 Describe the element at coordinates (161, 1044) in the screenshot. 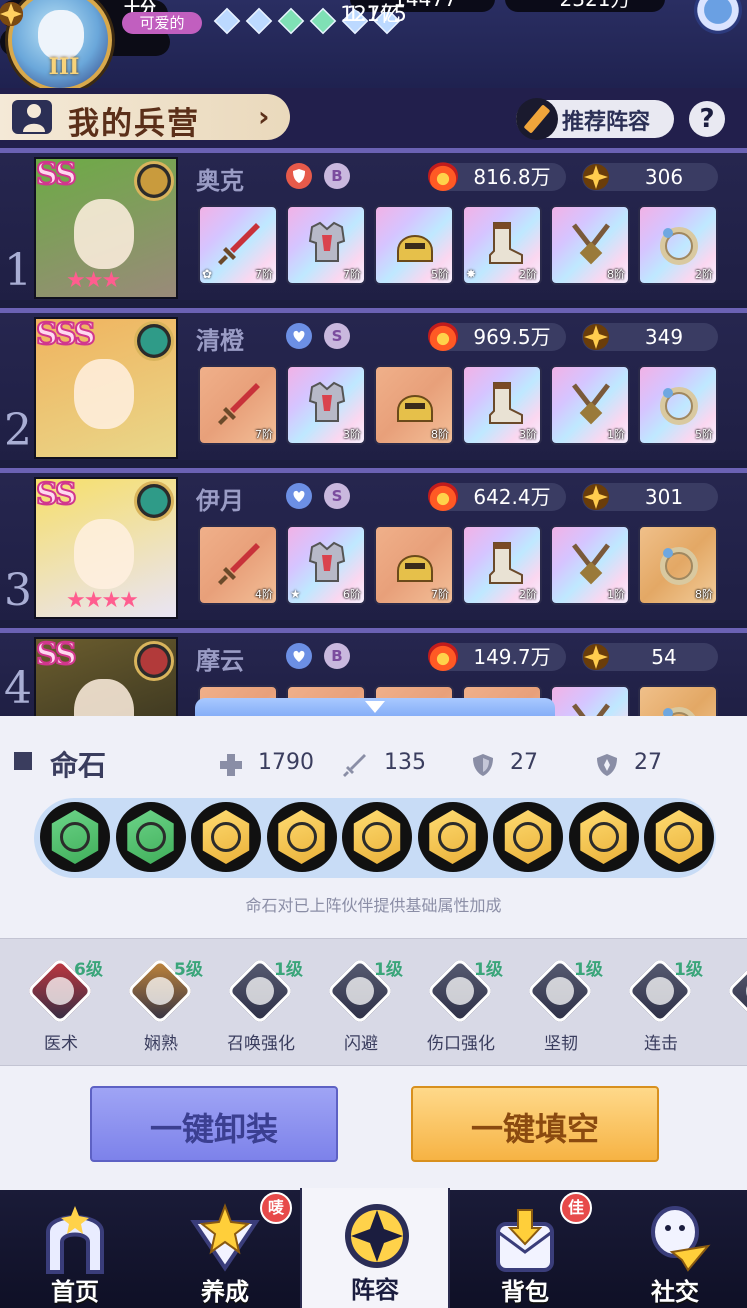

I see `skill-name: 娴熟` at that location.